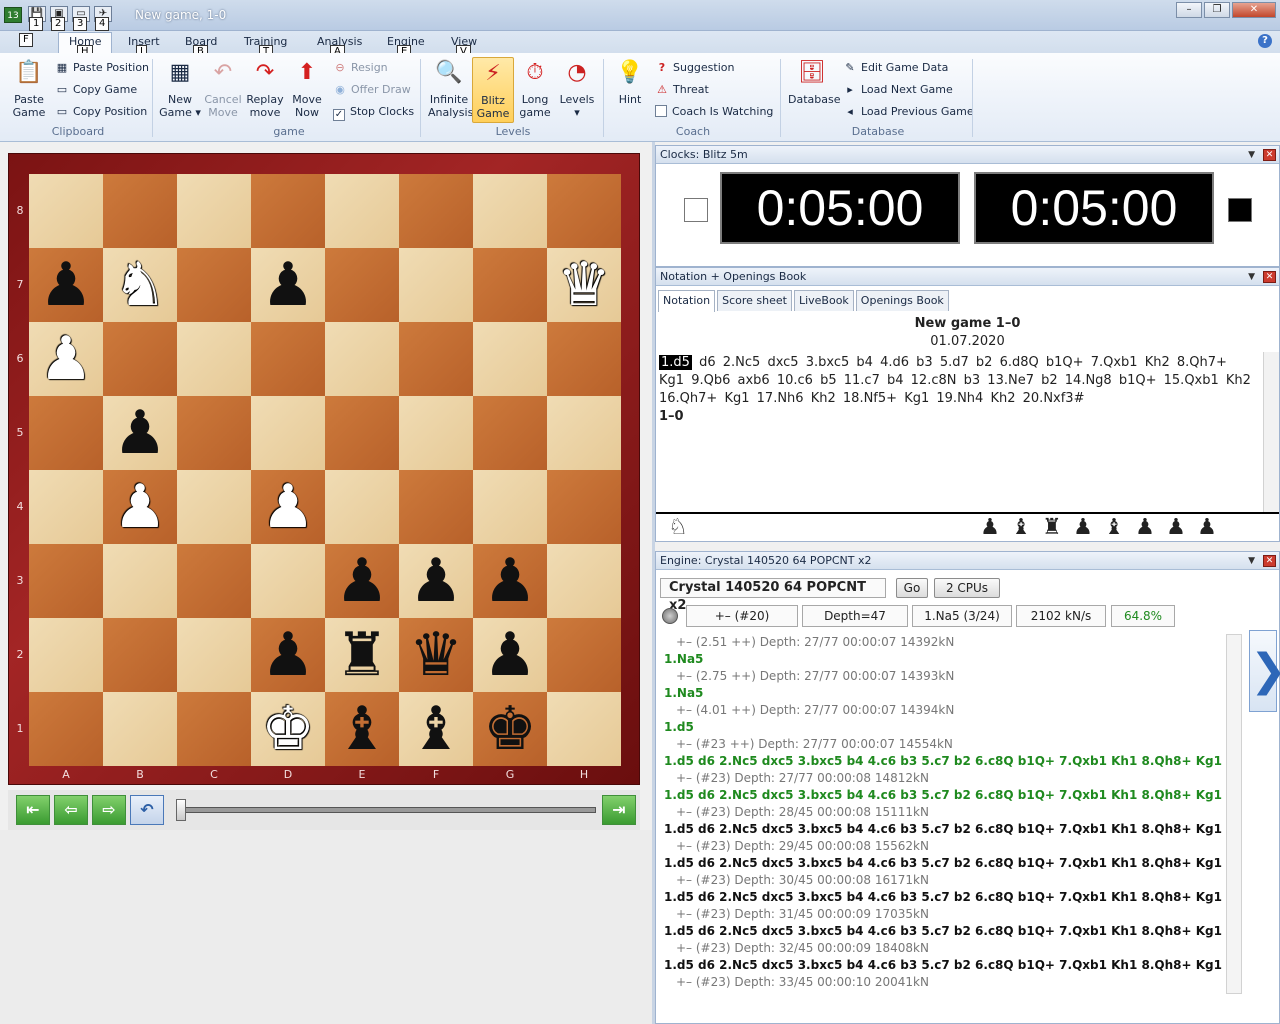  What do you see at coordinates (66, 507) in the screenshot?
I see `square-a4` at bounding box center [66, 507].